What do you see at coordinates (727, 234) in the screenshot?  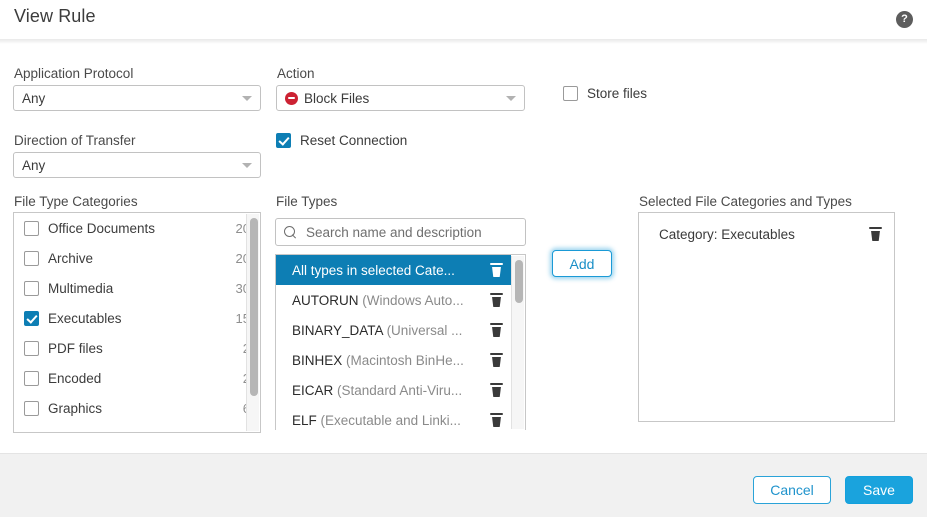 I see `selected-item-label: Category: Executables` at bounding box center [727, 234].